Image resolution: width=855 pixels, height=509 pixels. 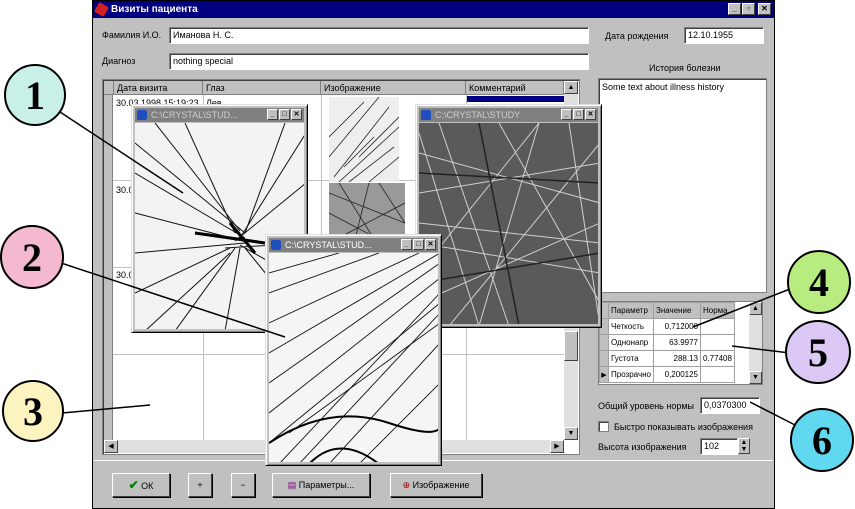 What do you see at coordinates (818, 352) in the screenshot?
I see `callout-5: 5` at bounding box center [818, 352].